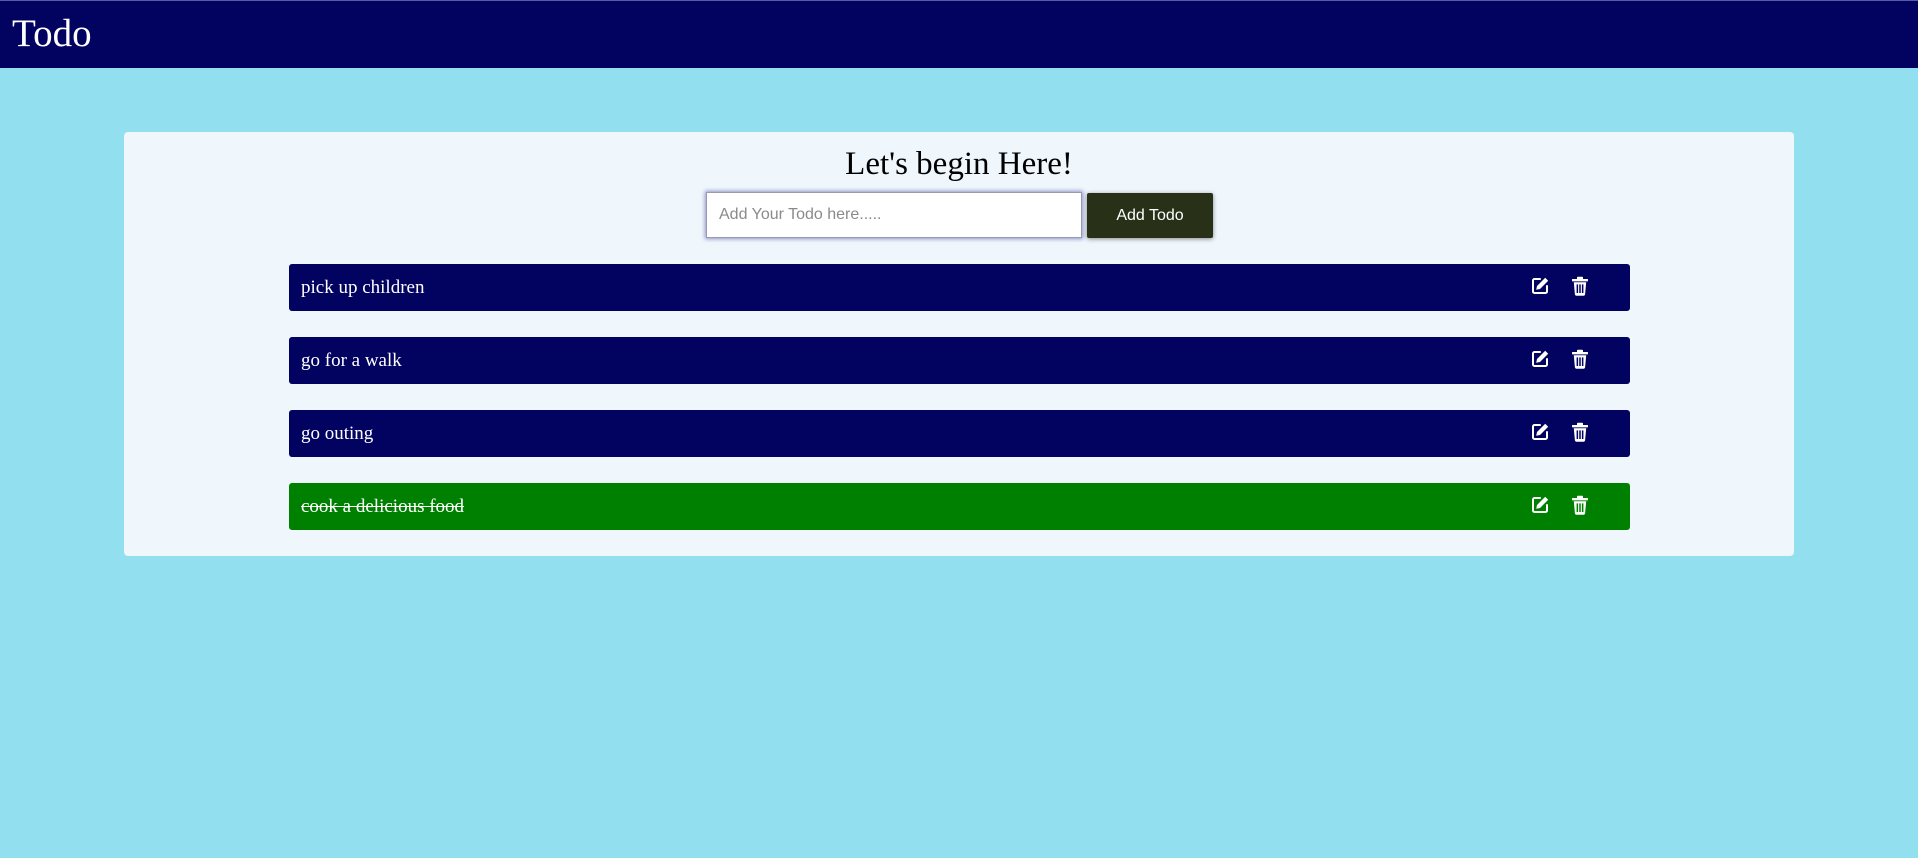 The height and width of the screenshot is (858, 1918). What do you see at coordinates (959, 287) in the screenshot?
I see `todo-item: pick up children` at bounding box center [959, 287].